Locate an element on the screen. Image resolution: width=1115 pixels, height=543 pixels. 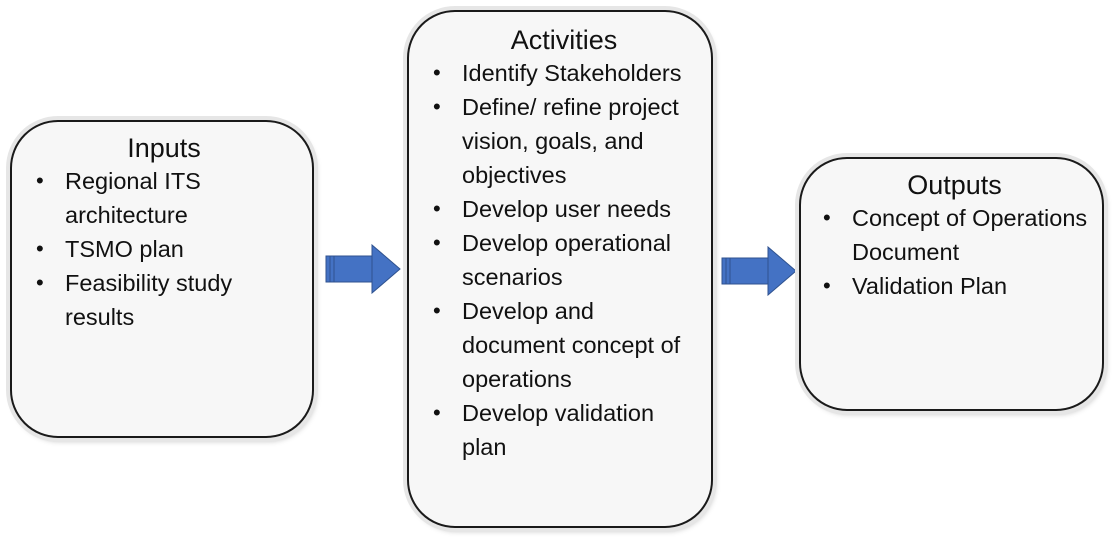
list-item-text: Validation Plan is located at coordinates (930, 286).